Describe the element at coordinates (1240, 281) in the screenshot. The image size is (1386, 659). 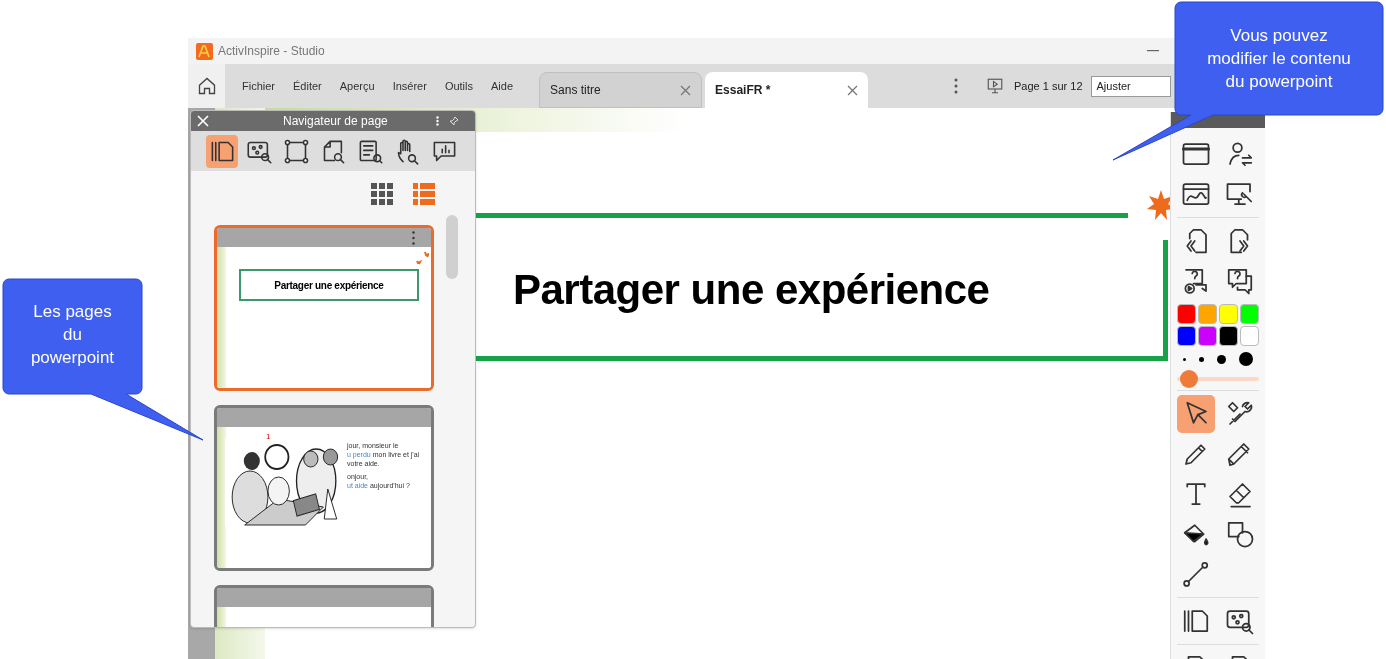
I see `question-bubble-icon` at that location.